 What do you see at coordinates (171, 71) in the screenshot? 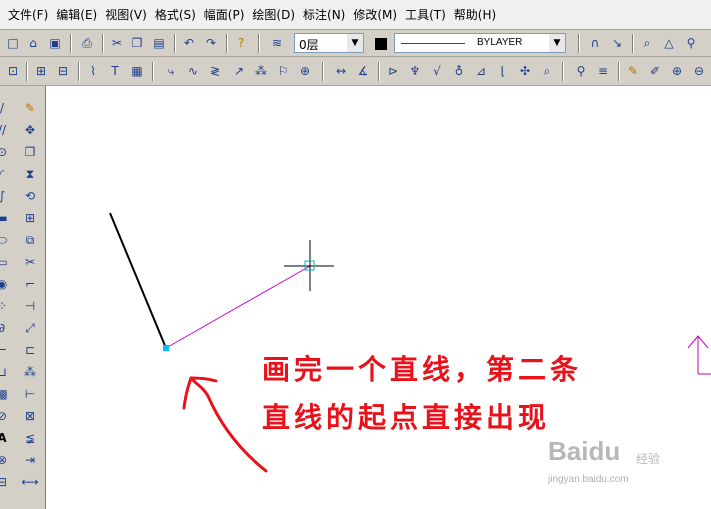
I see `spline-icon: ⤷` at bounding box center [171, 71].